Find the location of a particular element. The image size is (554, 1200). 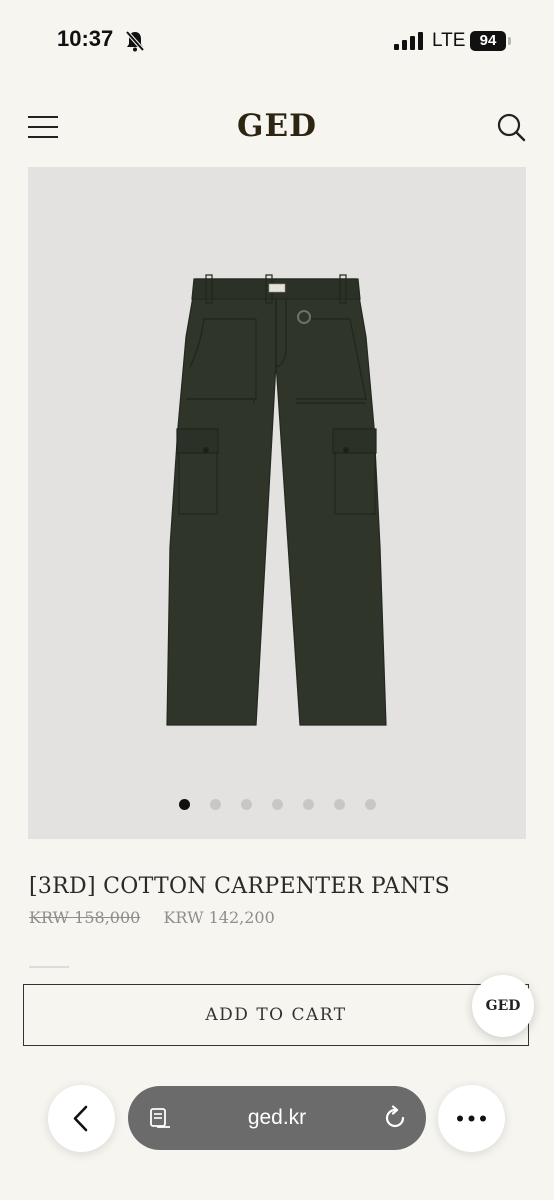

address-bar: ged.kr is located at coordinates (277, 1118).